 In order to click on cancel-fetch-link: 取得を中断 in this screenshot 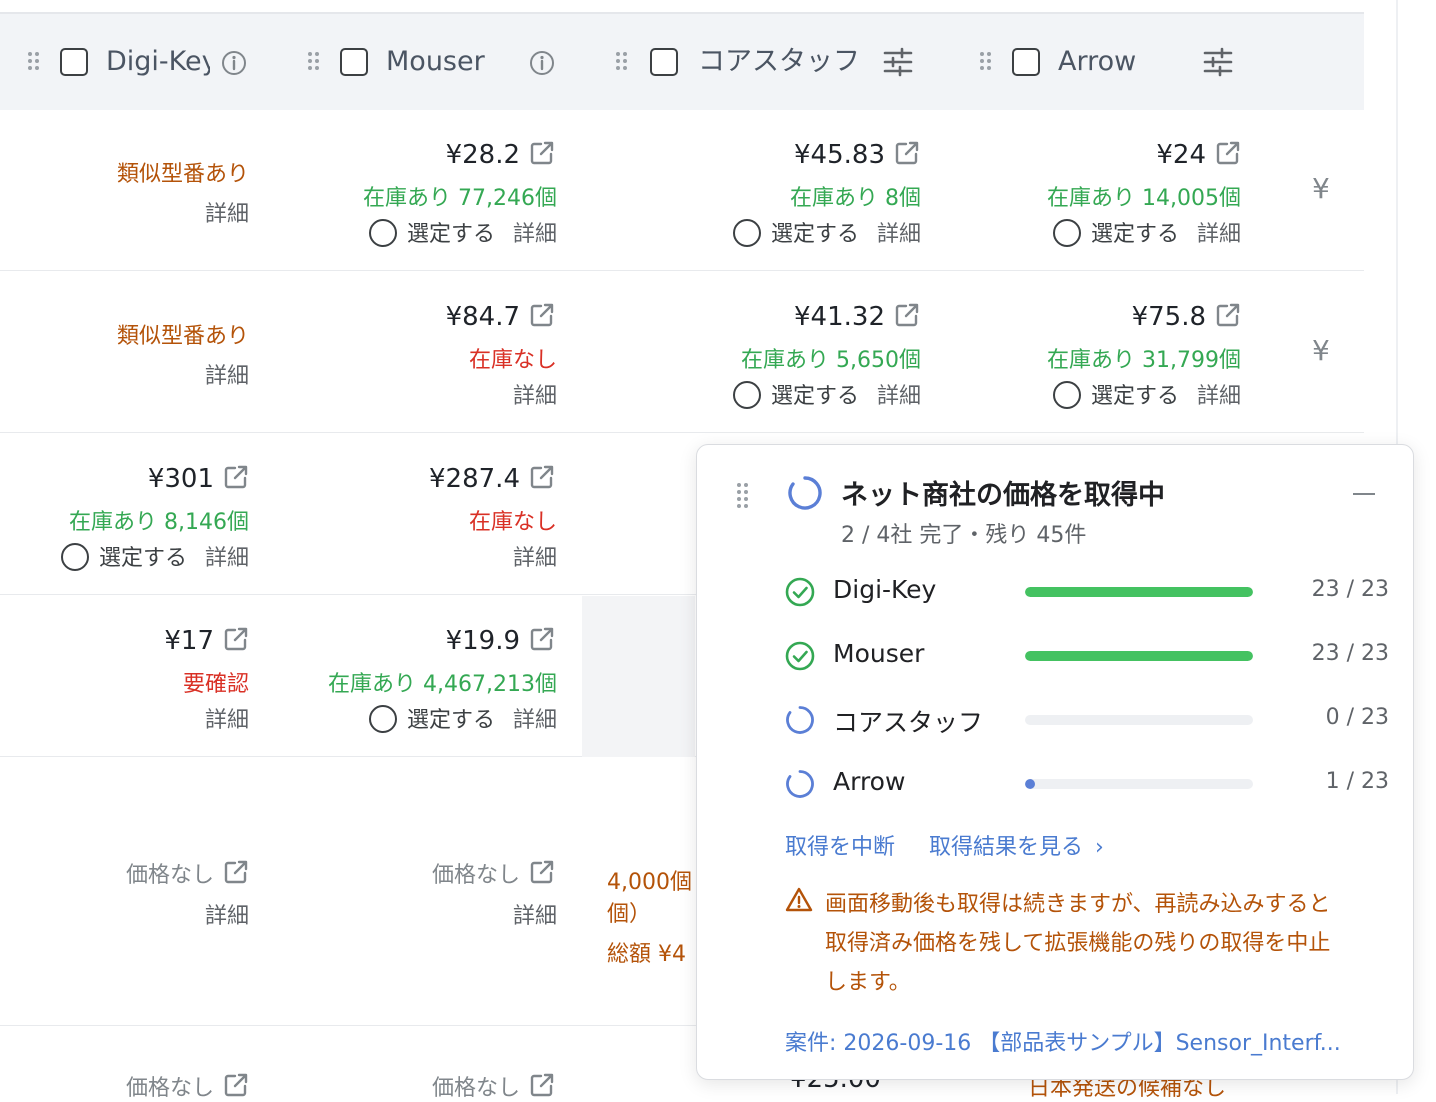, I will do `click(840, 845)`.